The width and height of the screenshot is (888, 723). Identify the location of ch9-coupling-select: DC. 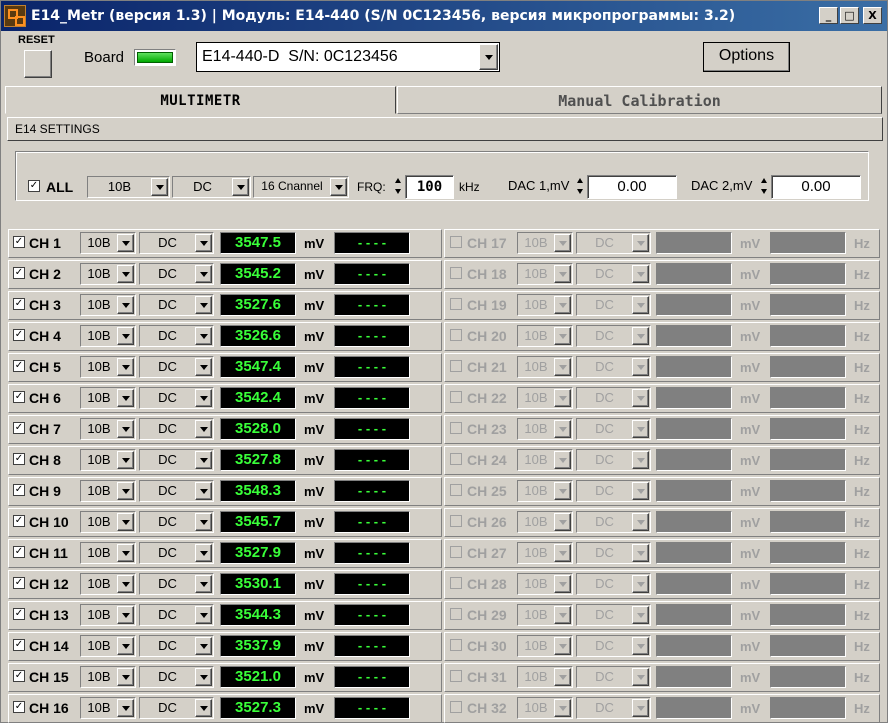
(176, 491).